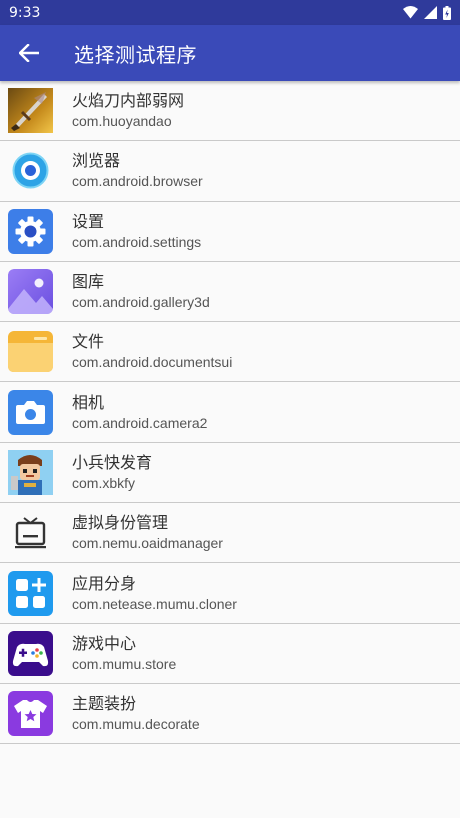  Describe the element at coordinates (147, 543) in the screenshot. I see `app-package: com.nemu.oaidmanager` at that location.